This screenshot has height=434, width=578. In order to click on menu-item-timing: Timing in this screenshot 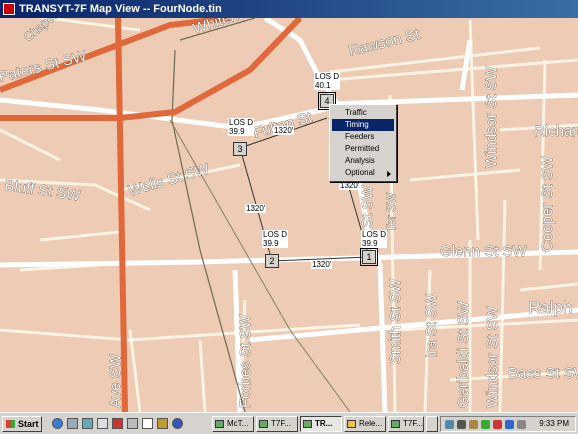, I will do `click(363, 125)`.